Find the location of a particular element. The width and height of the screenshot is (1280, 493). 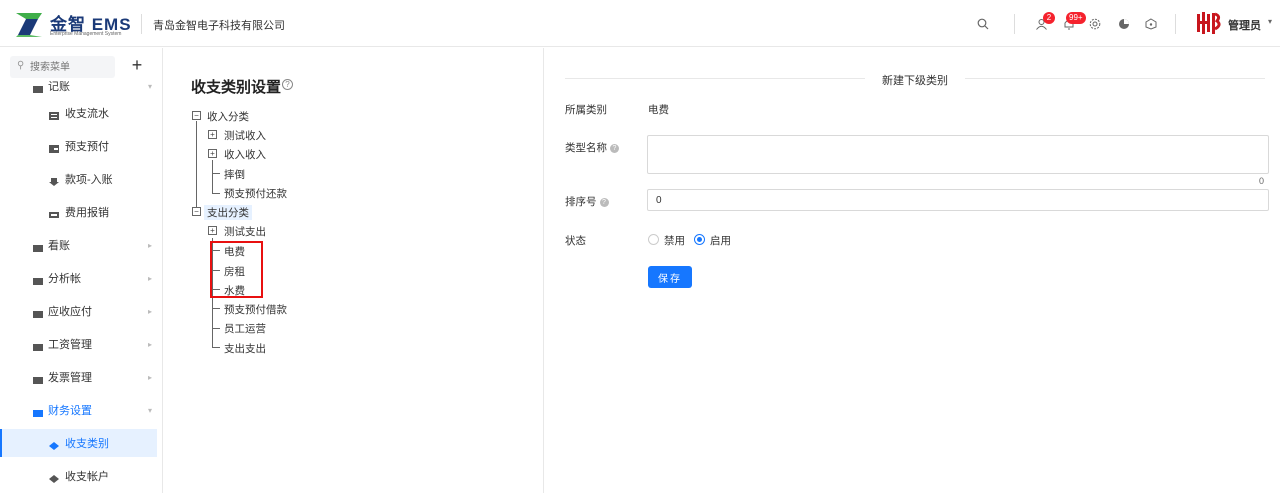

status-label: 状态 is located at coordinates (575, 241).